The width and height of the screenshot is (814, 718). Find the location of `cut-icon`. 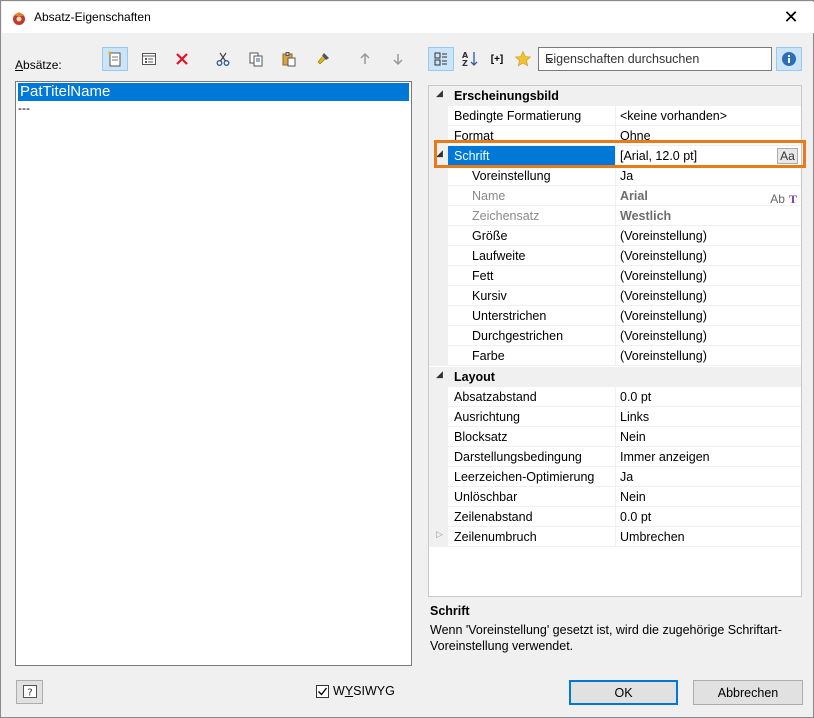

cut-icon is located at coordinates (223, 59).